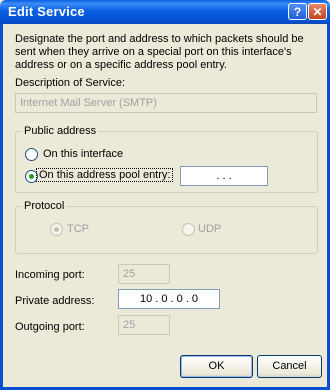 This screenshot has width=330, height=390. Describe the element at coordinates (60, 131) in the screenshot. I see `public-address-legend: Public address` at that location.